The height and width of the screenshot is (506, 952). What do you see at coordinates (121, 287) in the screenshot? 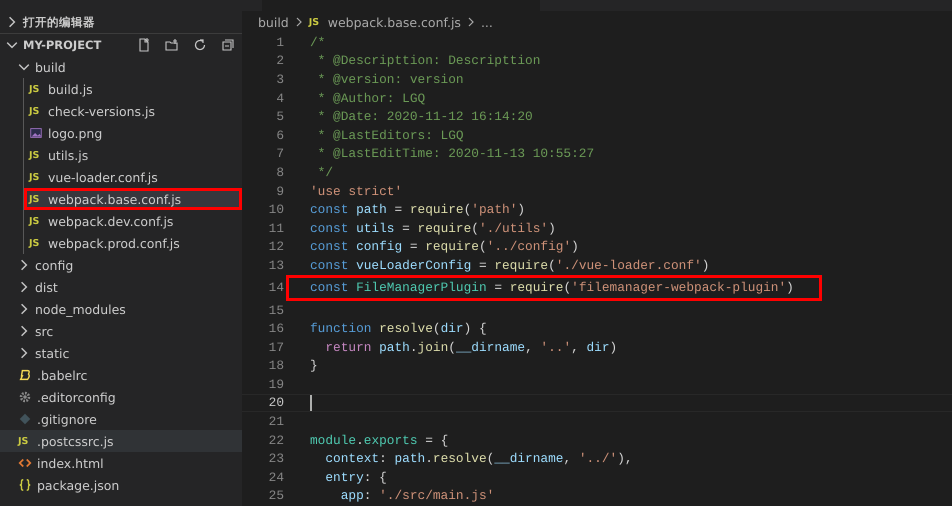
I see `tree-item: dist` at bounding box center [121, 287].